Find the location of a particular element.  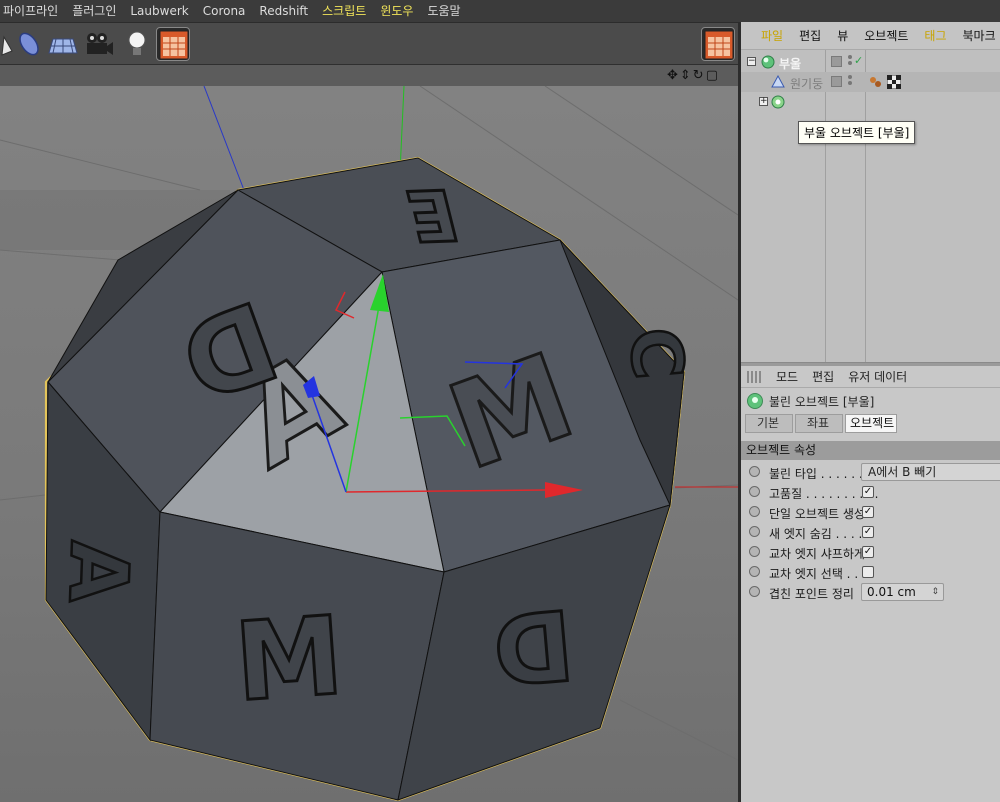

menu-corona: Corona is located at coordinates (224, 11).